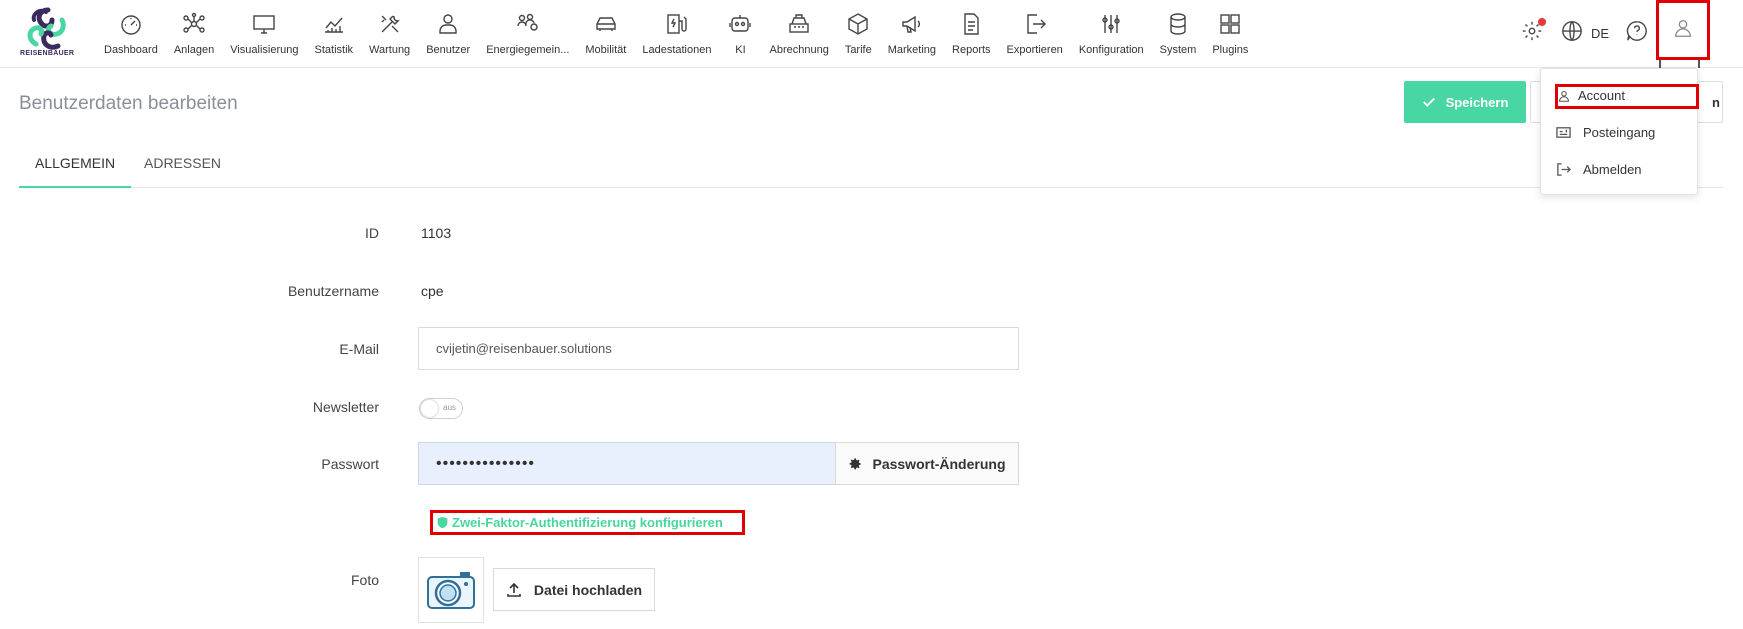  I want to click on user-menu-button, so click(1683, 30).